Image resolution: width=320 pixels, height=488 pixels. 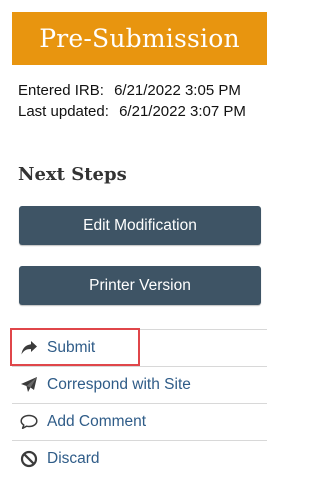 I want to click on status-banner: Pre-Submission, so click(x=139, y=38).